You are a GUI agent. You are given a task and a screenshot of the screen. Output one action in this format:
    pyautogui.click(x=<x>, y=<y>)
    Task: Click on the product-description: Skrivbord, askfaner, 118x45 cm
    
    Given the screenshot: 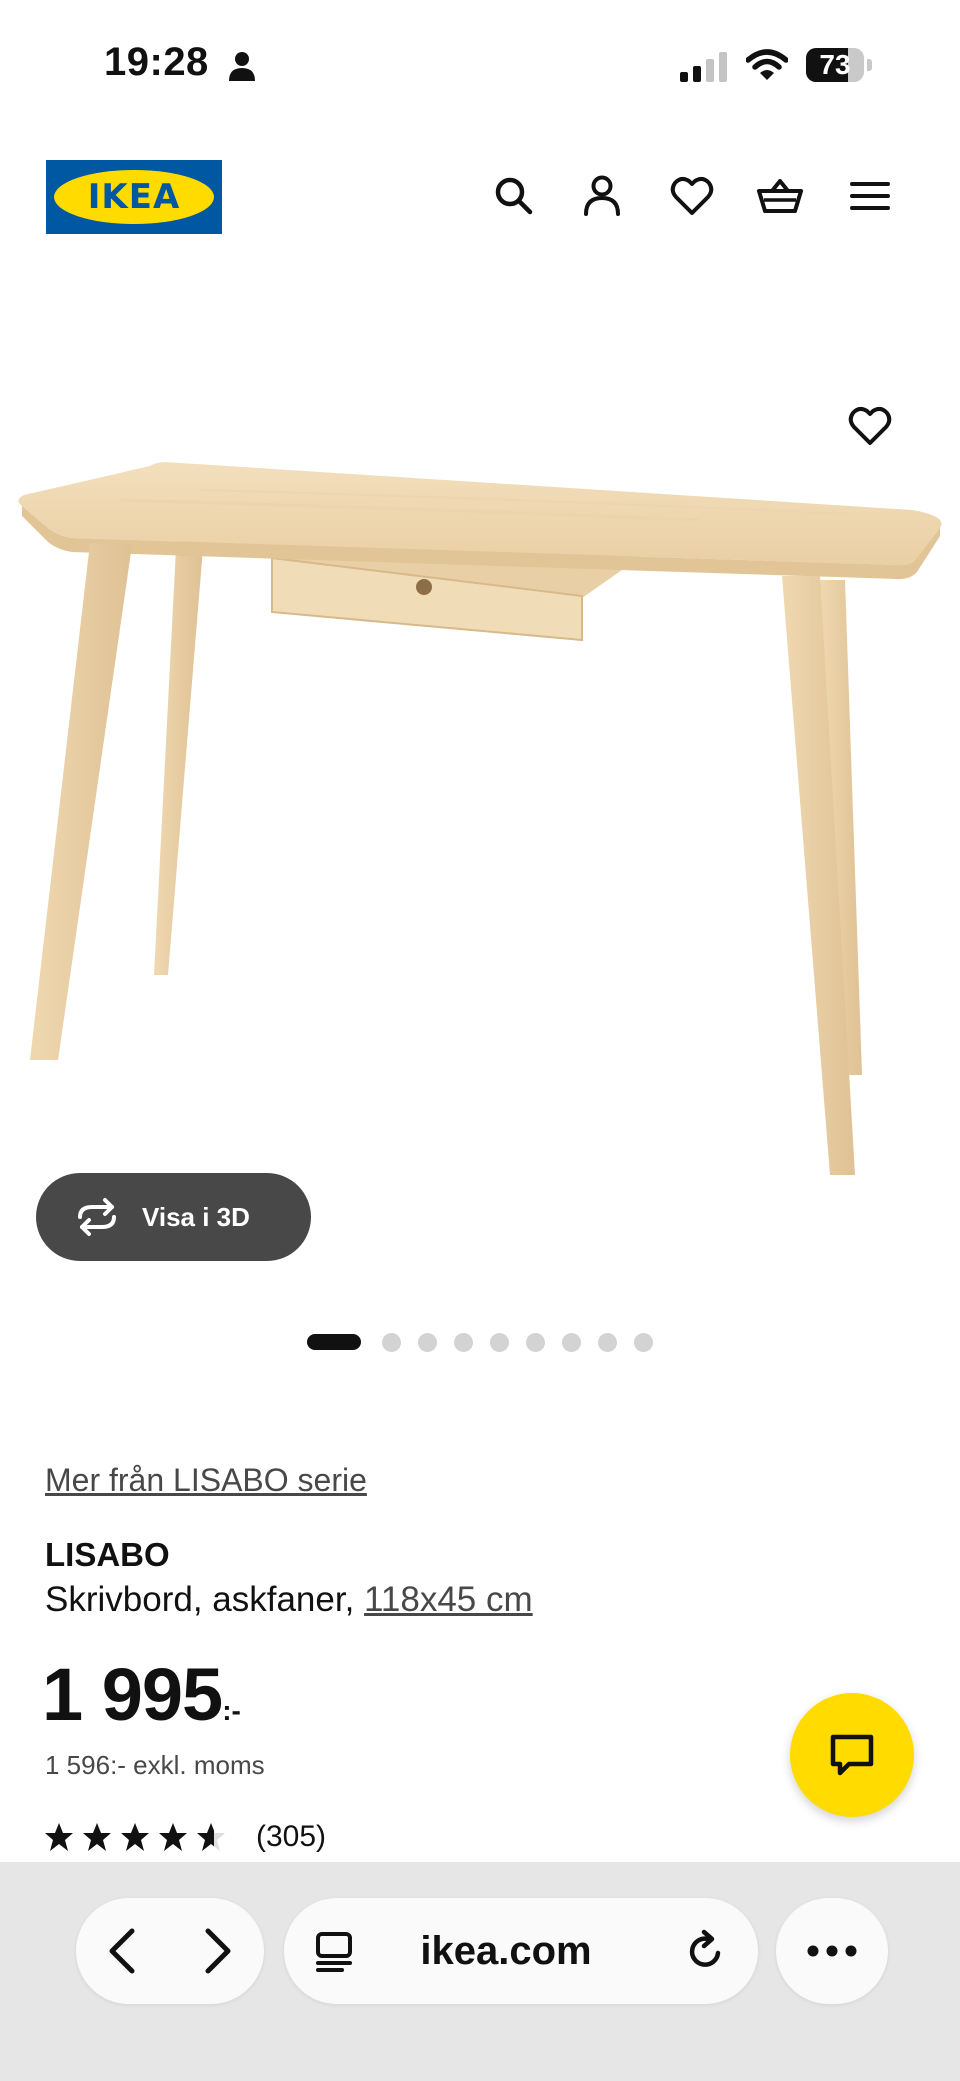 What is the action you would take?
    pyautogui.click(x=289, y=1600)
    